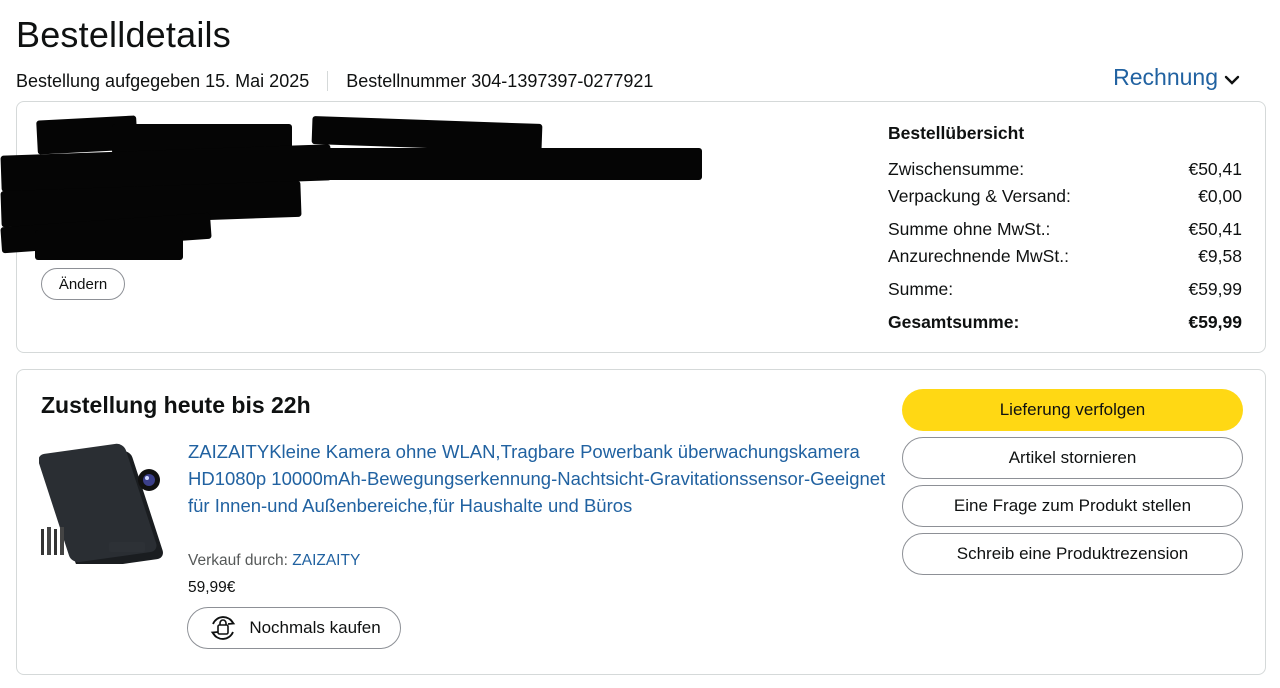  What do you see at coordinates (1072, 554) in the screenshot?
I see `write-review-button: Schreib eine Produktrezension` at bounding box center [1072, 554].